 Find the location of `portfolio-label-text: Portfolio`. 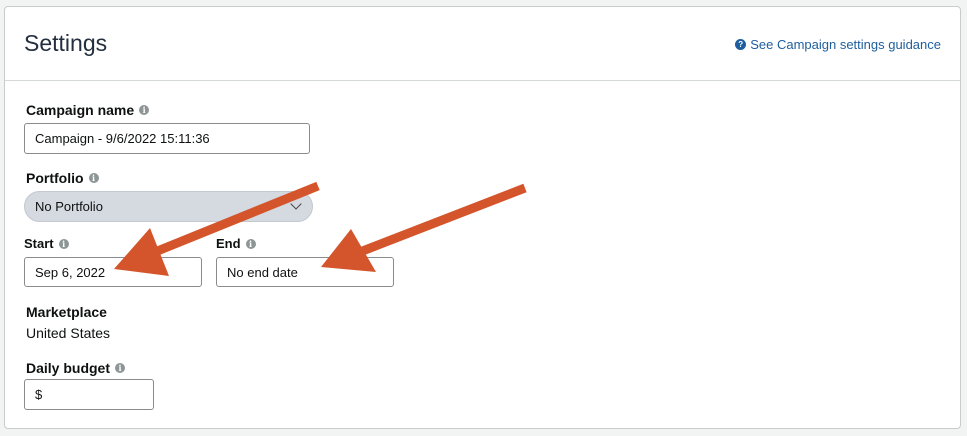

portfolio-label-text: Portfolio is located at coordinates (55, 178).